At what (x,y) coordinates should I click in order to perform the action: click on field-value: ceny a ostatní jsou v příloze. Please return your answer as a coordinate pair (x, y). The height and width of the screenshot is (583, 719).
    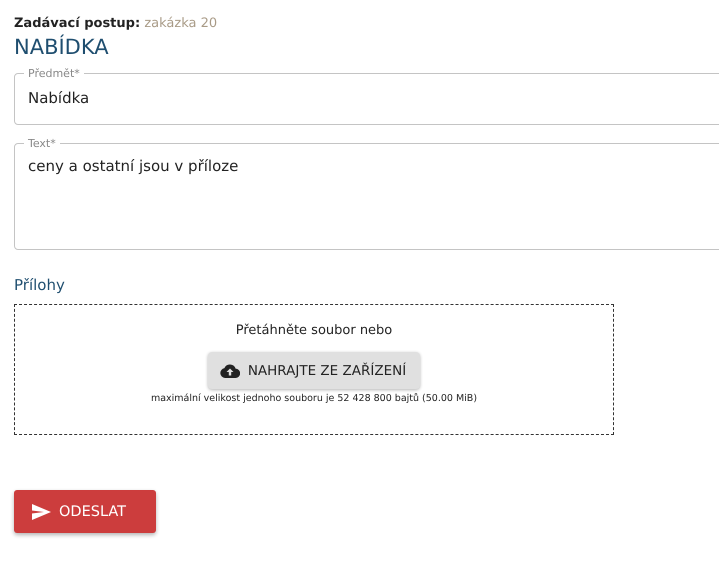
    Looking at the image, I should click on (133, 166).